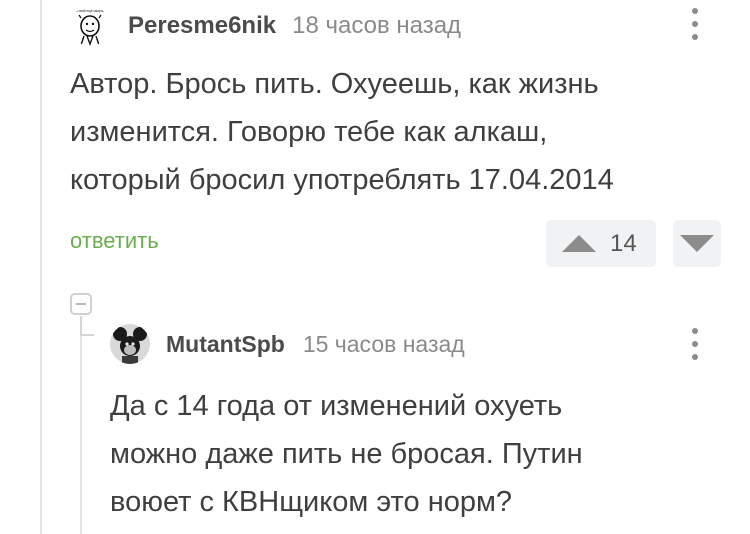 This screenshot has height=534, width=750. What do you see at coordinates (623, 243) in the screenshot?
I see `rating-count: 14` at bounding box center [623, 243].